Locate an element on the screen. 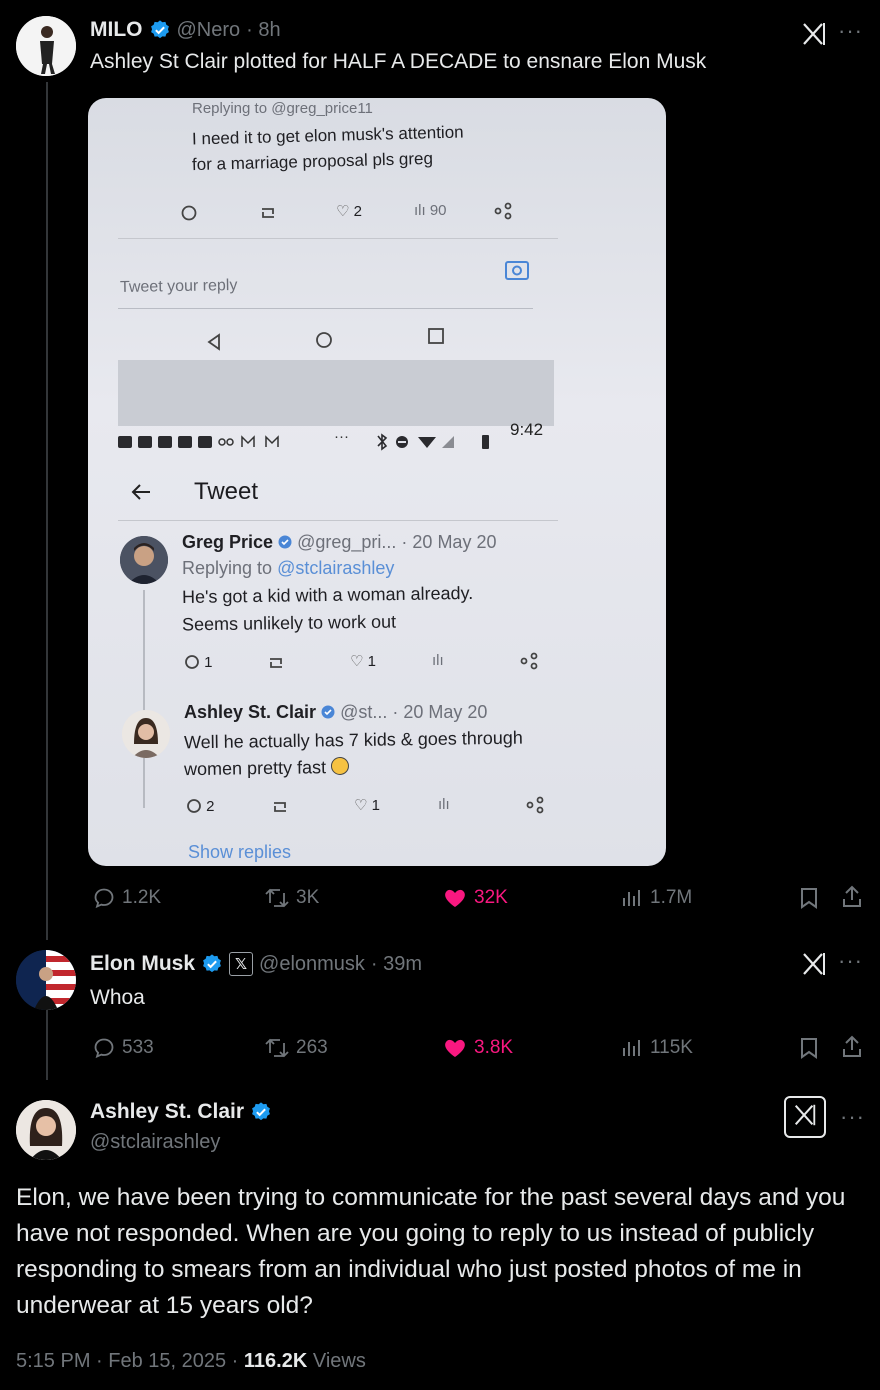 Image resolution: width=880 pixels, height=1390 pixels. views-count: 115K is located at coordinates (671, 1047).